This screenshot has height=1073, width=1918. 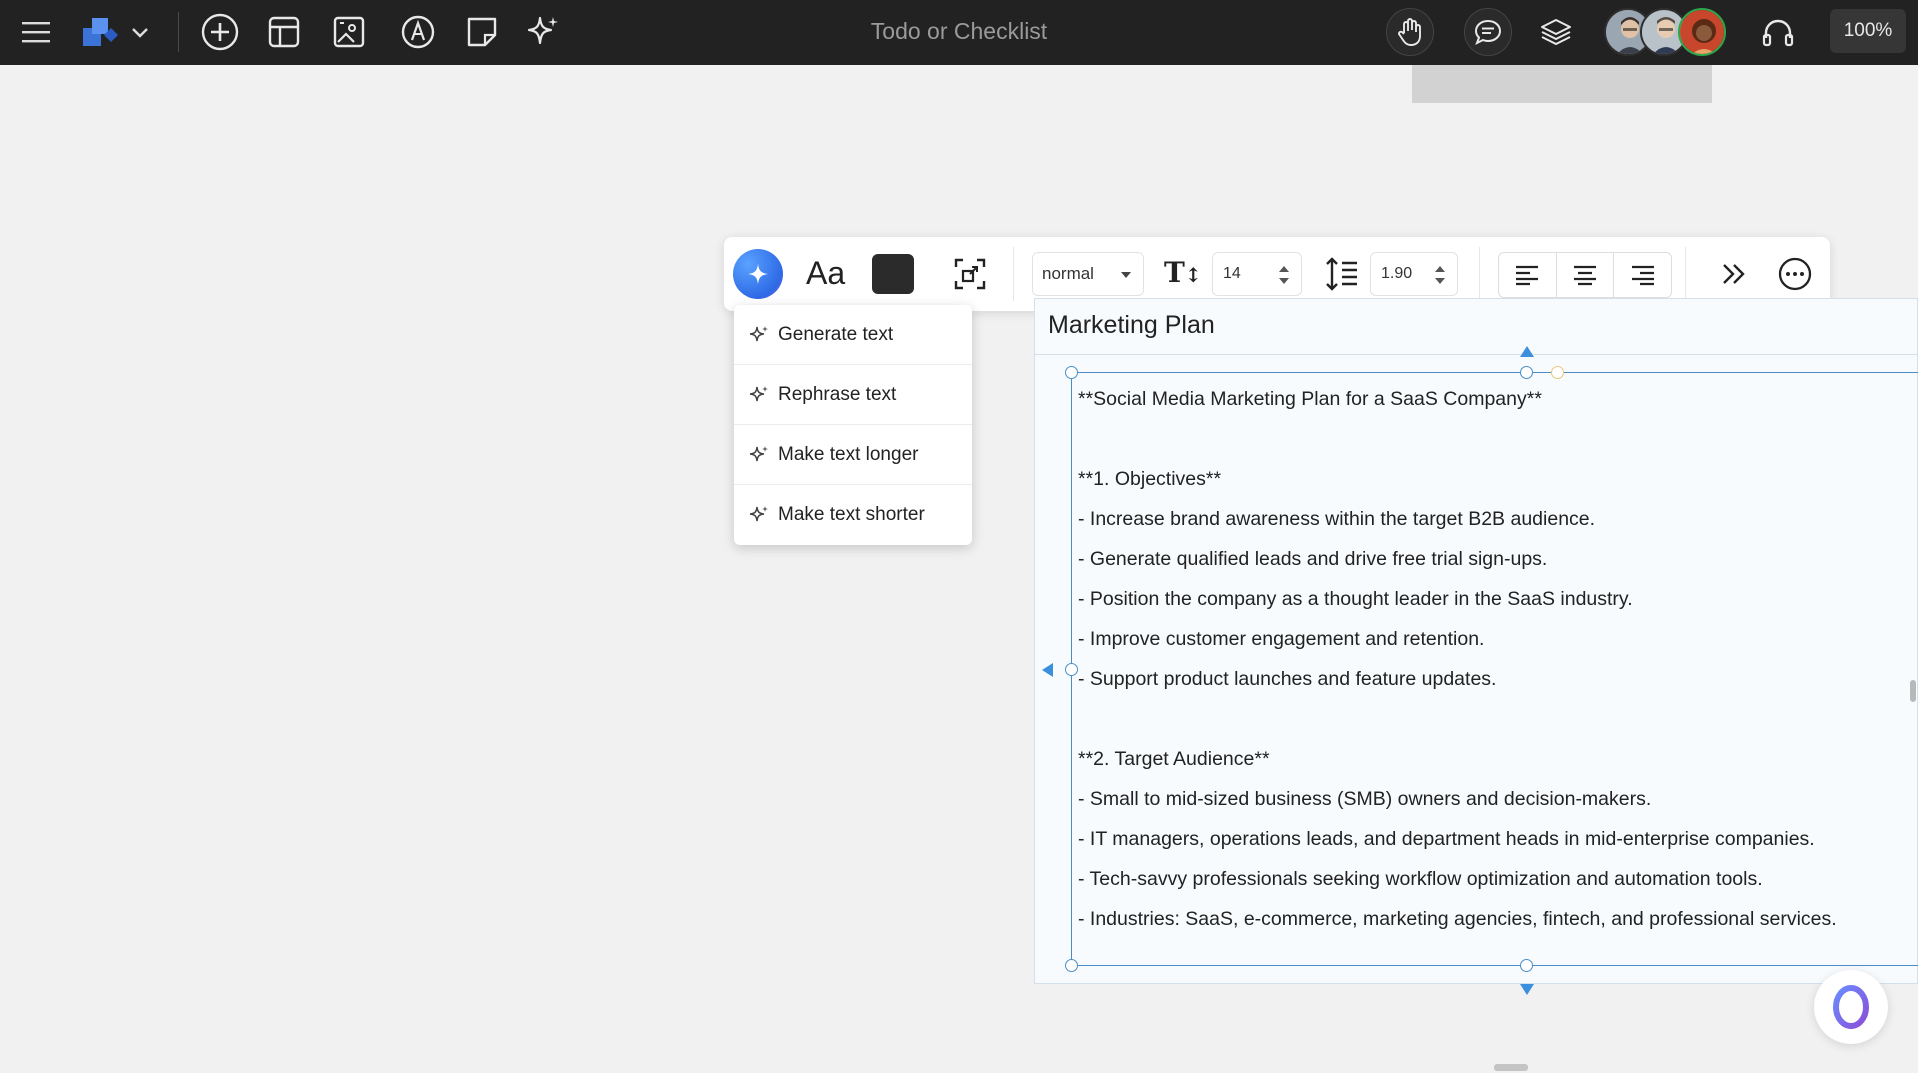 What do you see at coordinates (100, 32) in the screenshot?
I see `logo-shapes-icon` at bounding box center [100, 32].